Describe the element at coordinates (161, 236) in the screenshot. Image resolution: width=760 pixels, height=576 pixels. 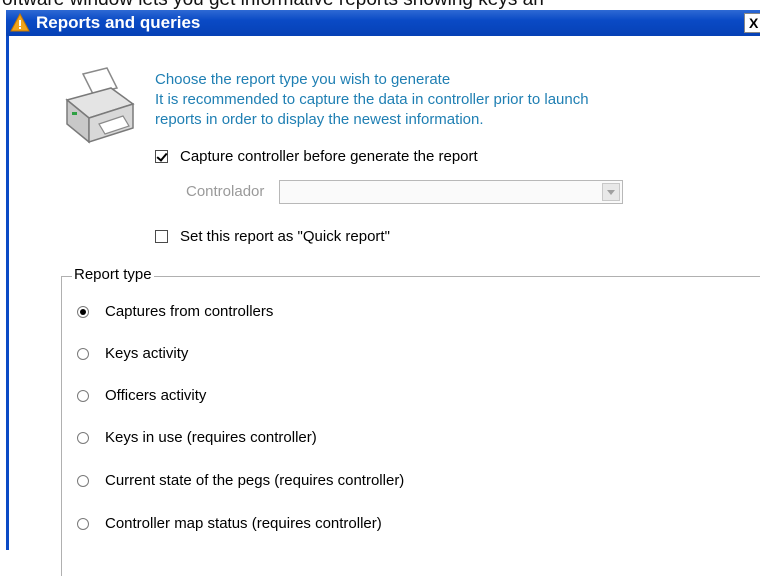
I see `quick-report-checkbox` at that location.